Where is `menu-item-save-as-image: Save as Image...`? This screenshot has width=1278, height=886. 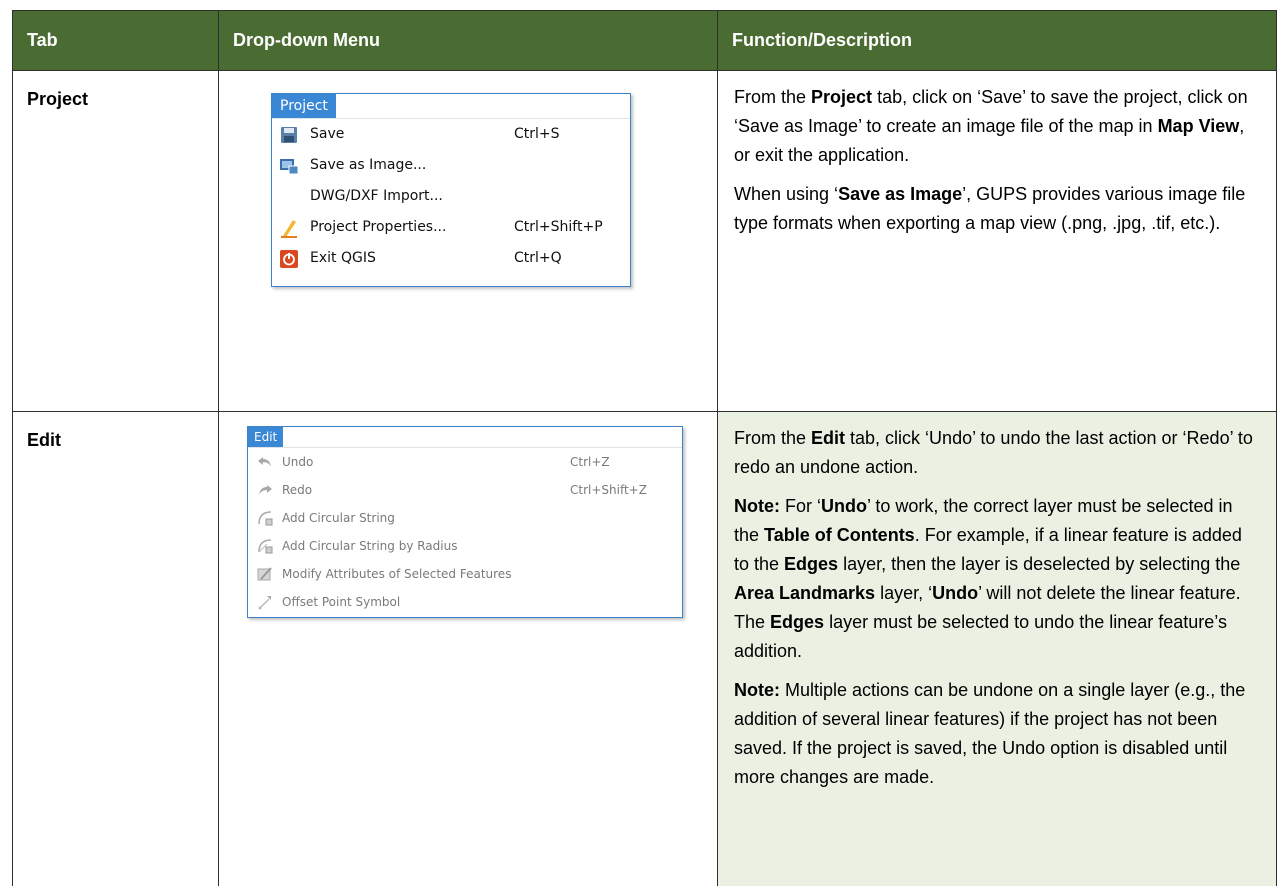
menu-item-save-as-image: Save as Image... is located at coordinates (451, 165).